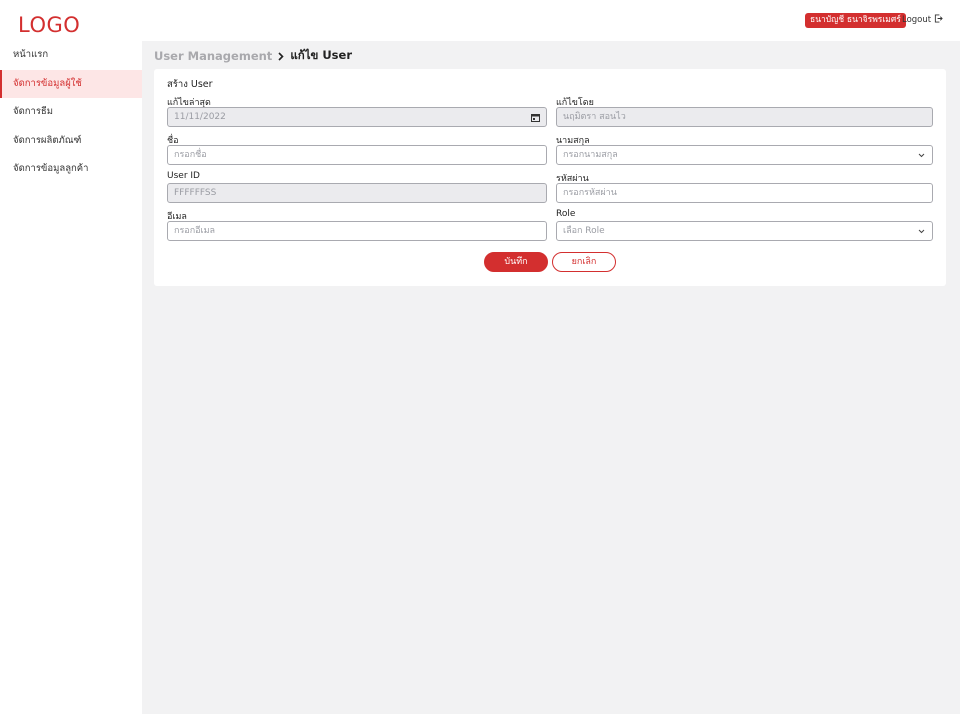 Image resolution: width=960 pixels, height=714 pixels. What do you see at coordinates (71, 169) in the screenshot?
I see `sidebar-item-customer-management: จัดการข้อมูลลูกค้า` at bounding box center [71, 169].